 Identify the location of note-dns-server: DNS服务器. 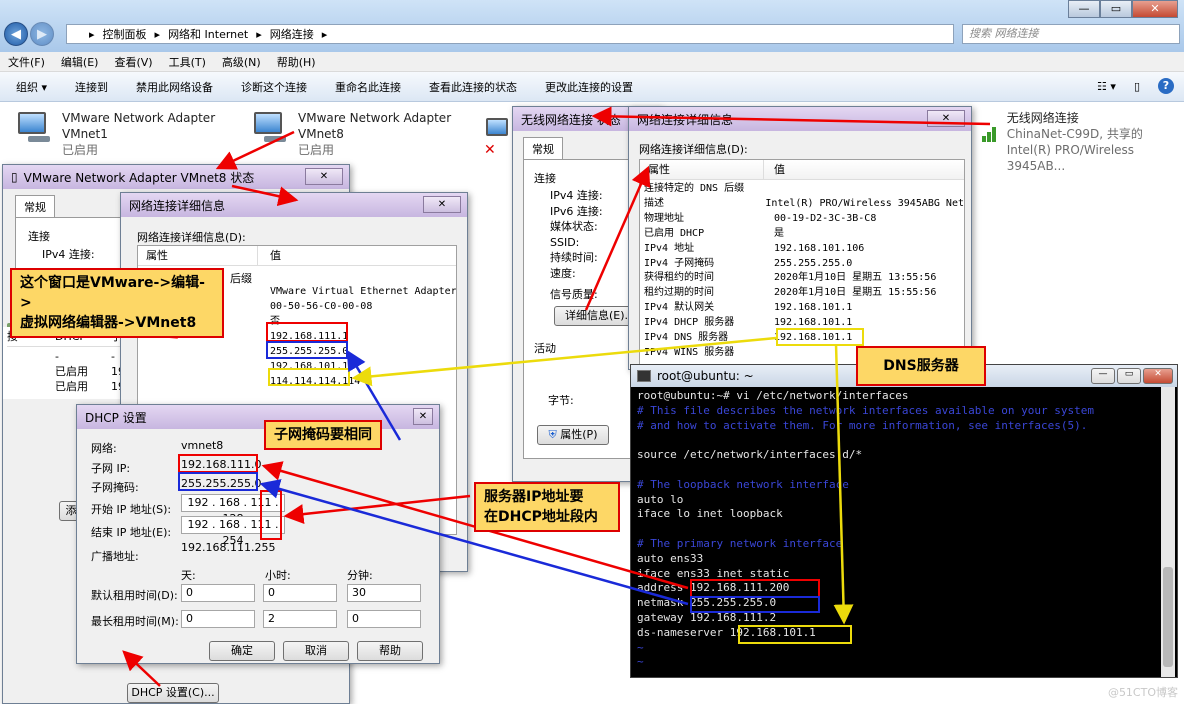
(921, 366).